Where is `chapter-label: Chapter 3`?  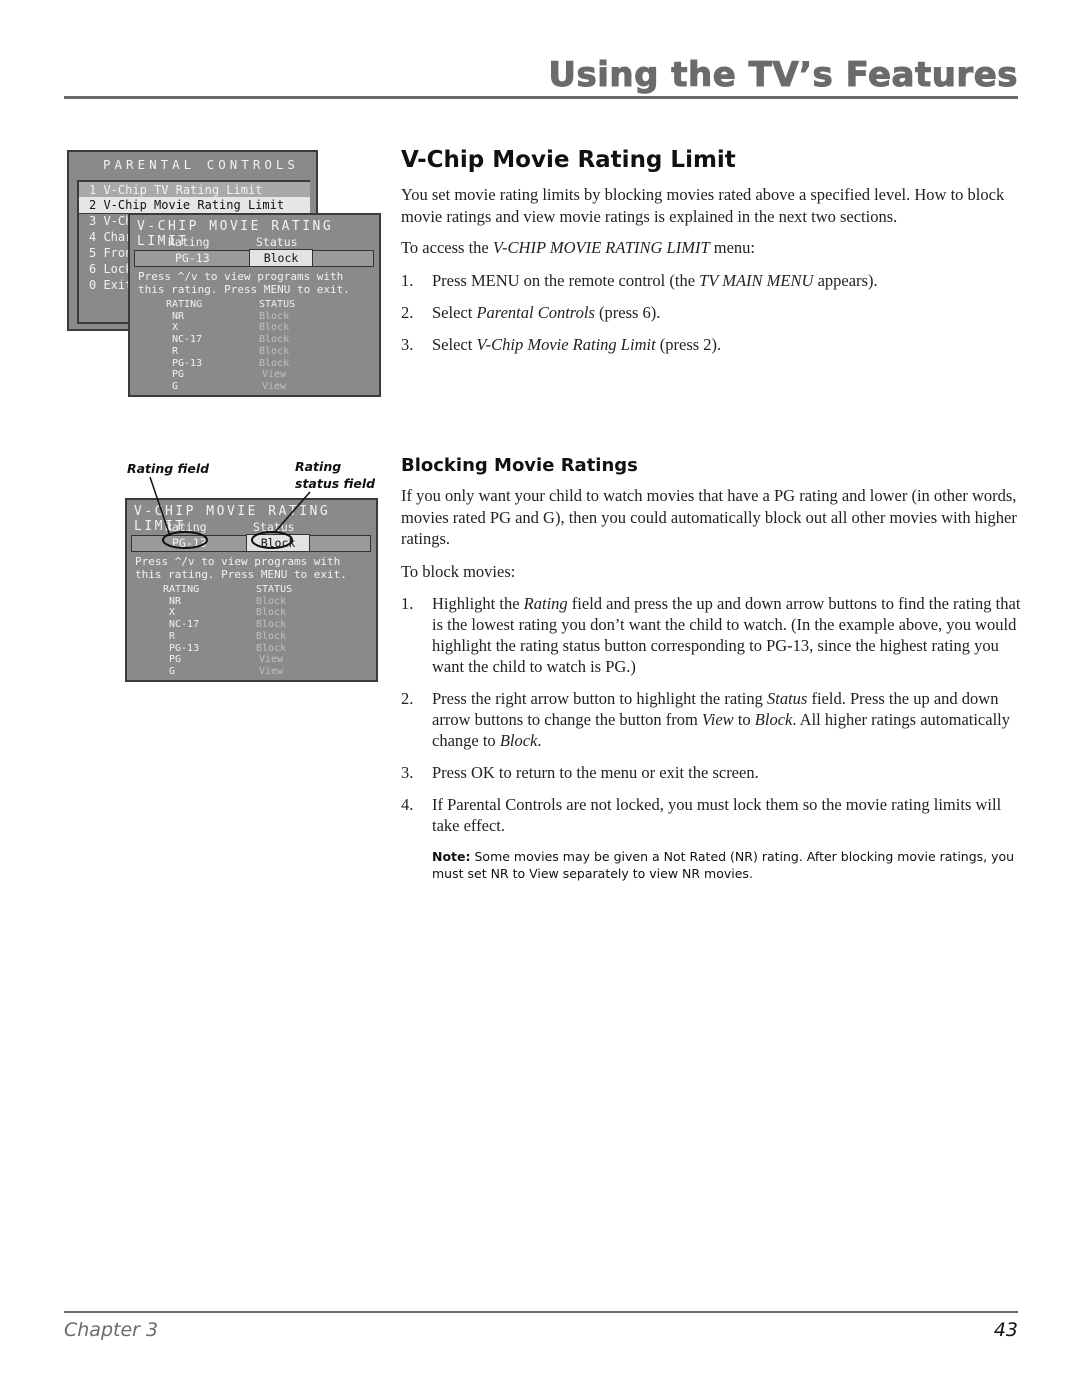
chapter-label: Chapter 3 is located at coordinates (111, 1330).